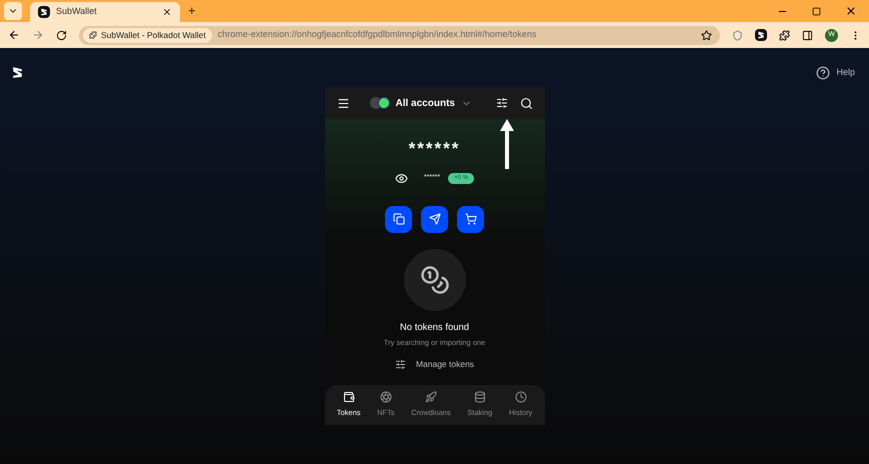 The height and width of the screenshot is (464, 869). What do you see at coordinates (823, 73) in the screenshot?
I see `help-icon` at bounding box center [823, 73].